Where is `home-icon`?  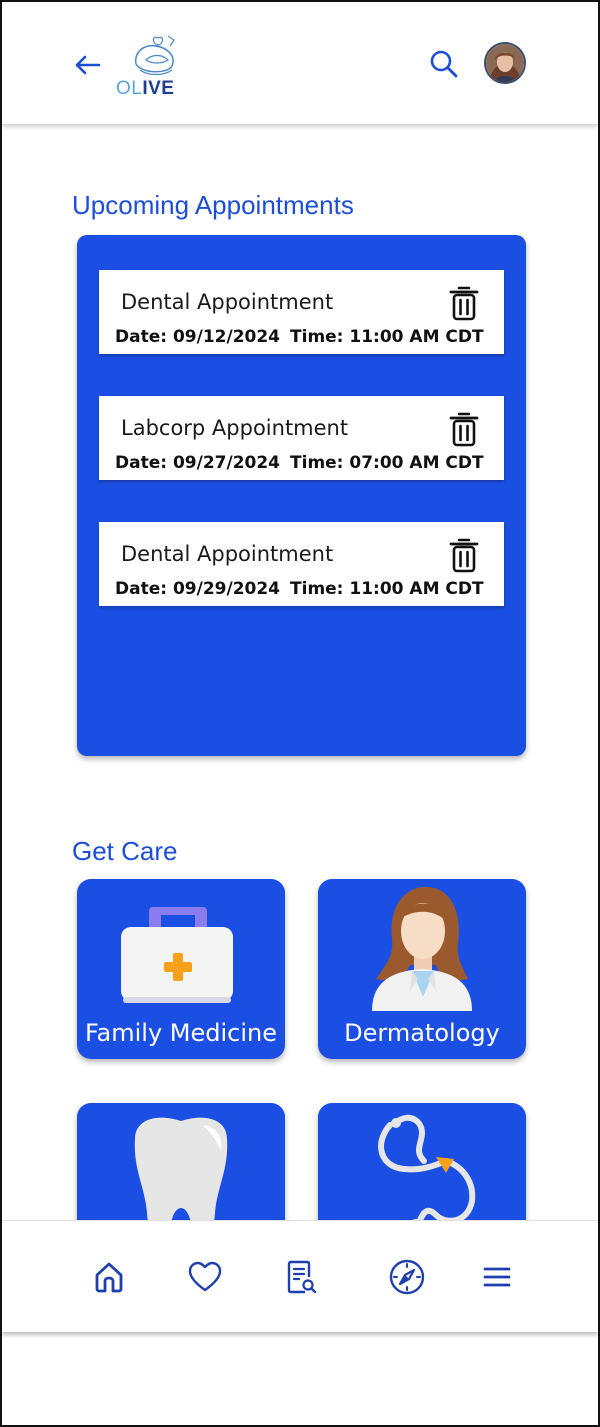 home-icon is located at coordinates (109, 1277).